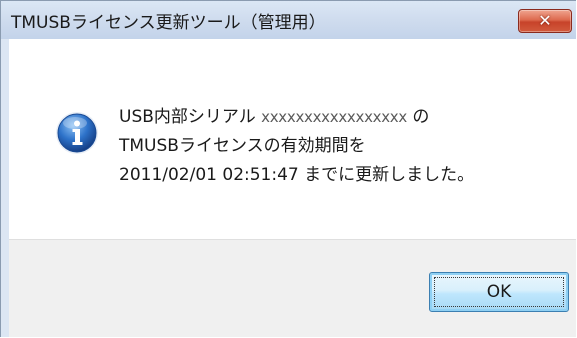  I want to click on ok-button: OK, so click(499, 292).